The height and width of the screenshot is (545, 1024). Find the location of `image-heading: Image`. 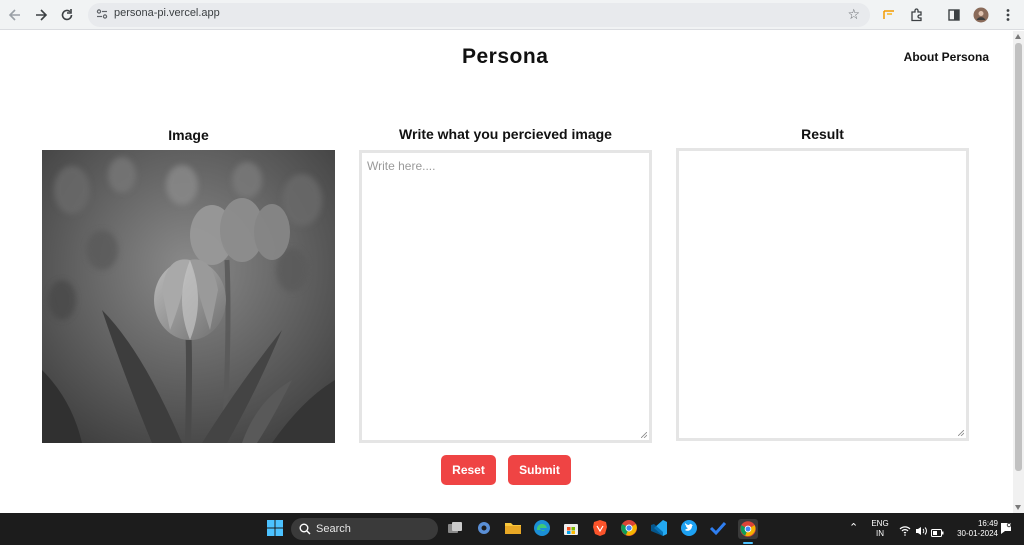

image-heading: Image is located at coordinates (188, 135).